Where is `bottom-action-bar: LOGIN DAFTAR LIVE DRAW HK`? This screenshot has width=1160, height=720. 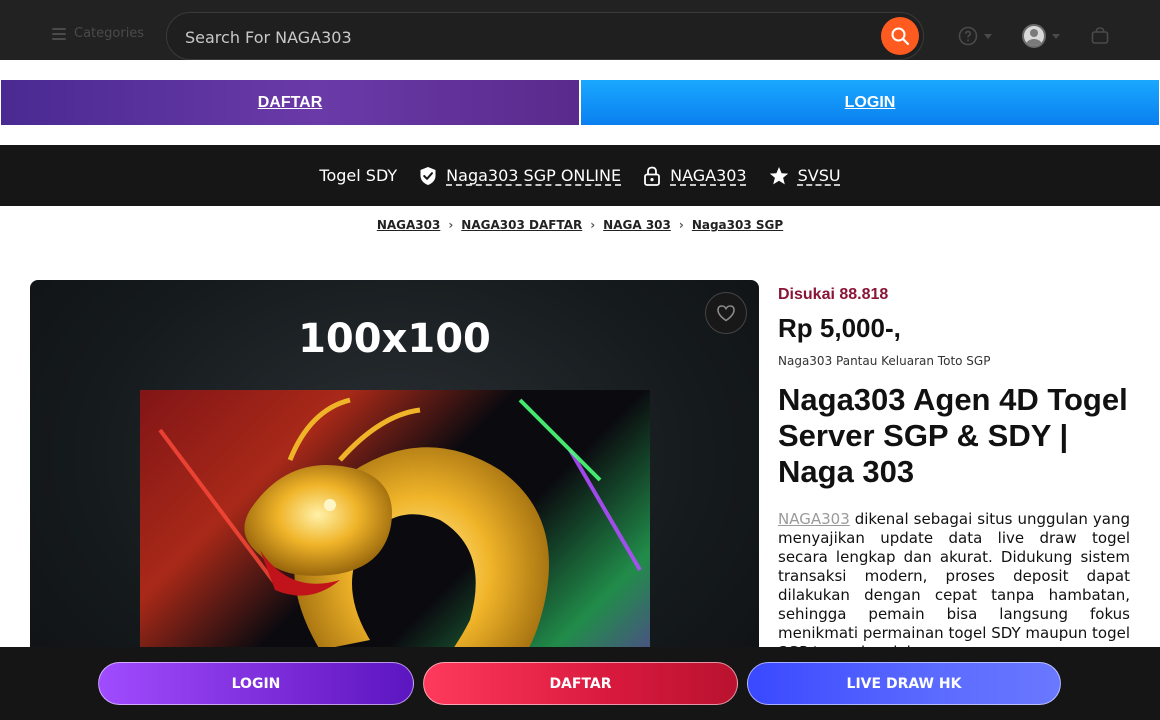
bottom-action-bar: LOGIN DAFTAR LIVE DRAW HK is located at coordinates (580, 683).